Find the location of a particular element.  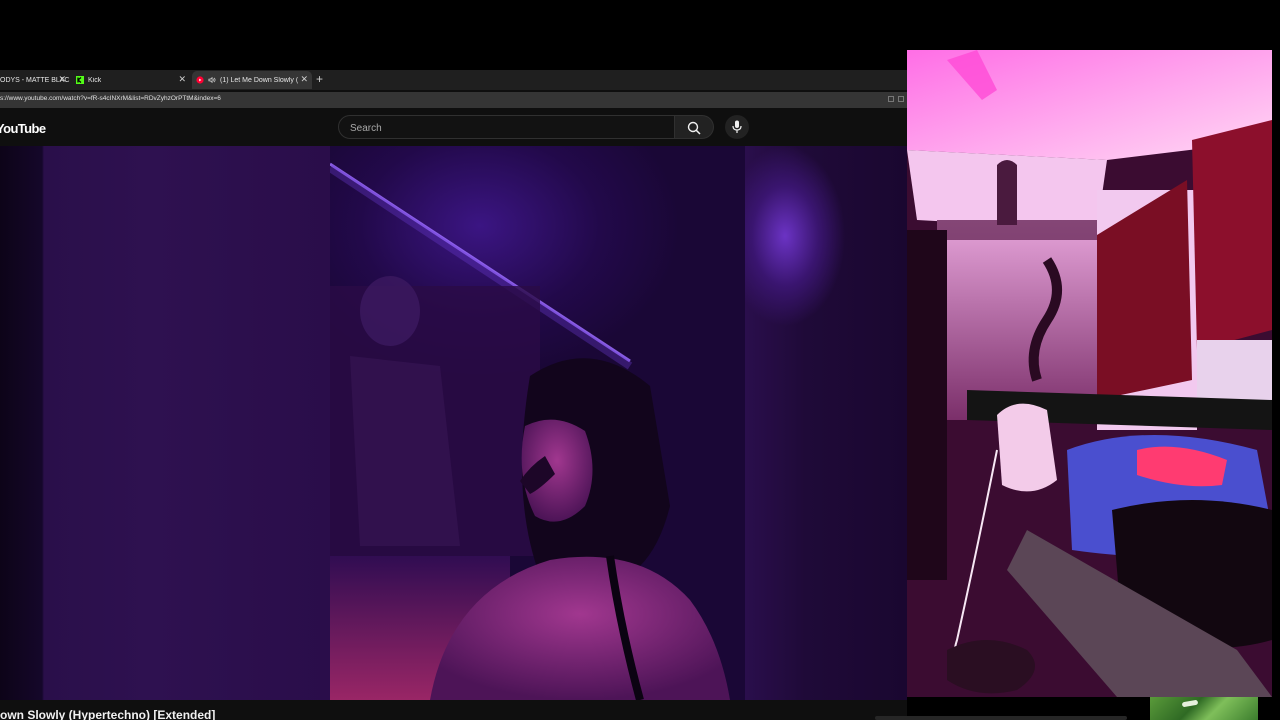

ambient-blur-right is located at coordinates (826, 423).